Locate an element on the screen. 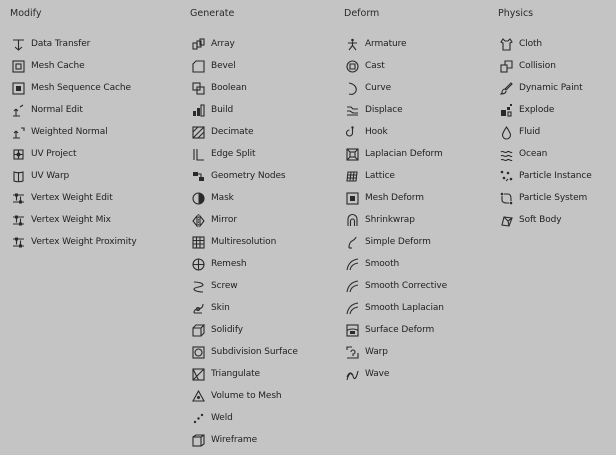 The image size is (616, 455). menu-item-array: Array is located at coordinates (263, 44).